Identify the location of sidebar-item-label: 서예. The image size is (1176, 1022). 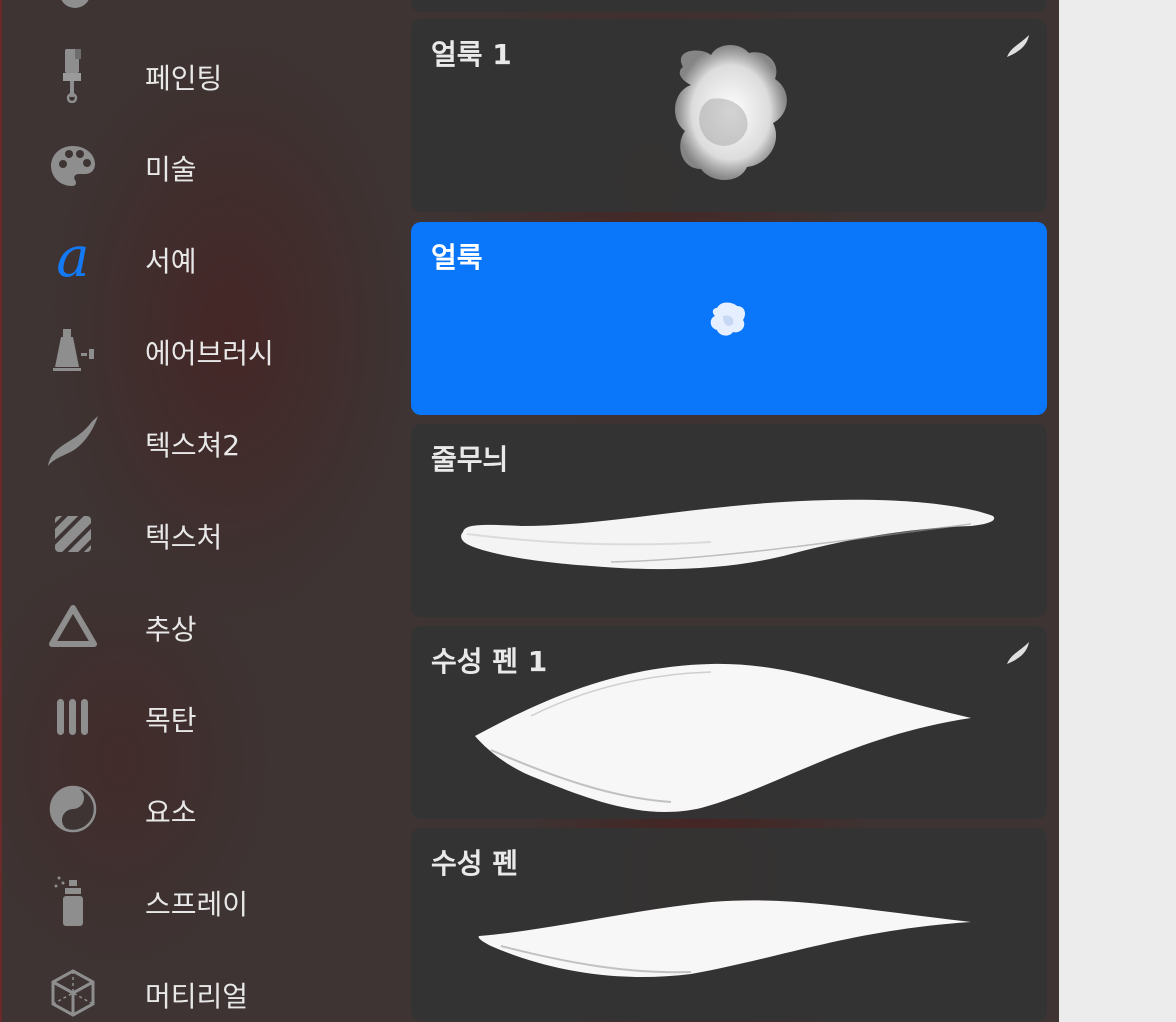
(171, 261).